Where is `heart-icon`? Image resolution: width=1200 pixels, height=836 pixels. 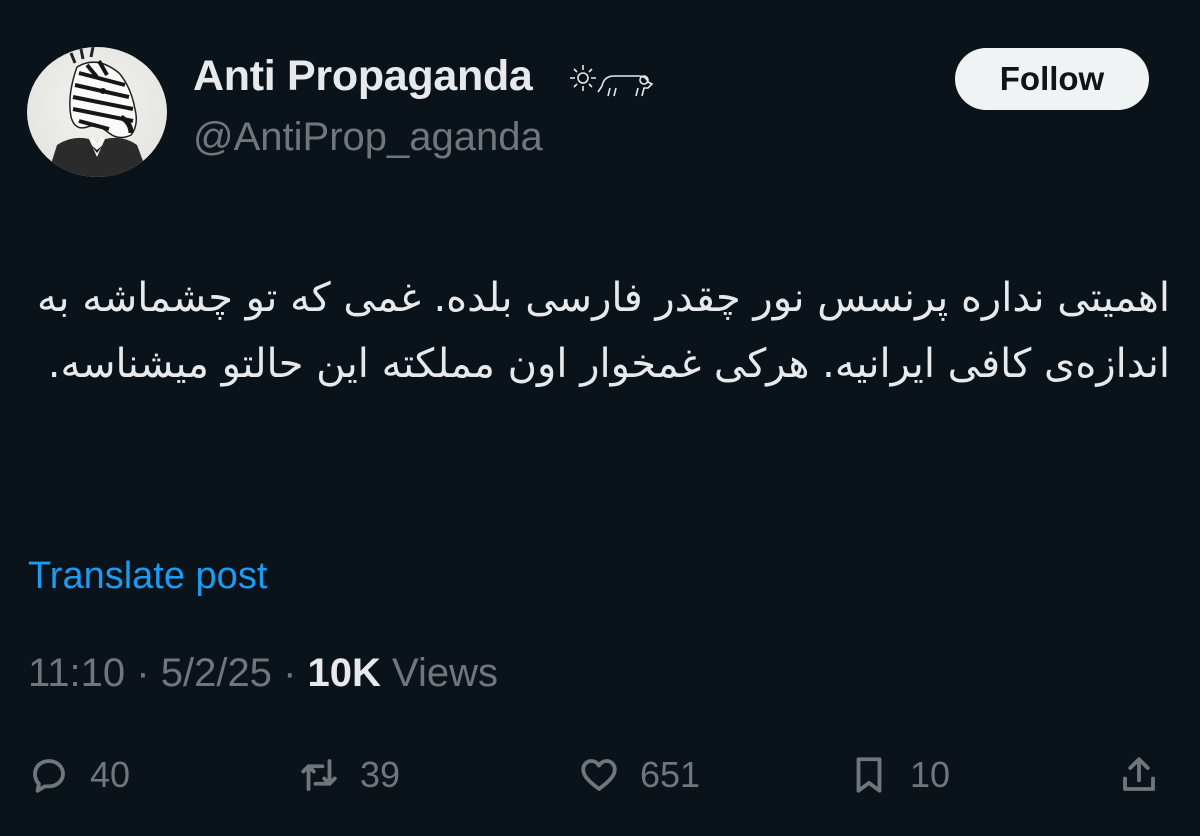 heart-icon is located at coordinates (599, 775).